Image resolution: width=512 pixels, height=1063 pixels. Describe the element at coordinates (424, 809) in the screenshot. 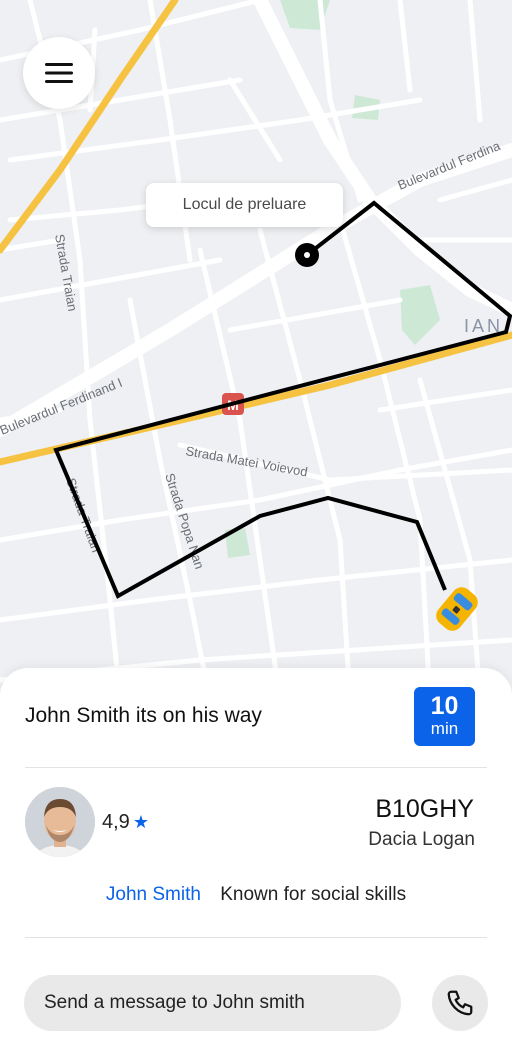

I see `license-plate: B10GHY` at that location.